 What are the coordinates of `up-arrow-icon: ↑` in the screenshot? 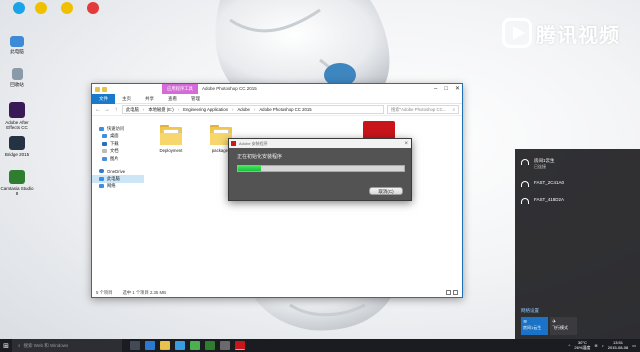 It's located at (116, 110).